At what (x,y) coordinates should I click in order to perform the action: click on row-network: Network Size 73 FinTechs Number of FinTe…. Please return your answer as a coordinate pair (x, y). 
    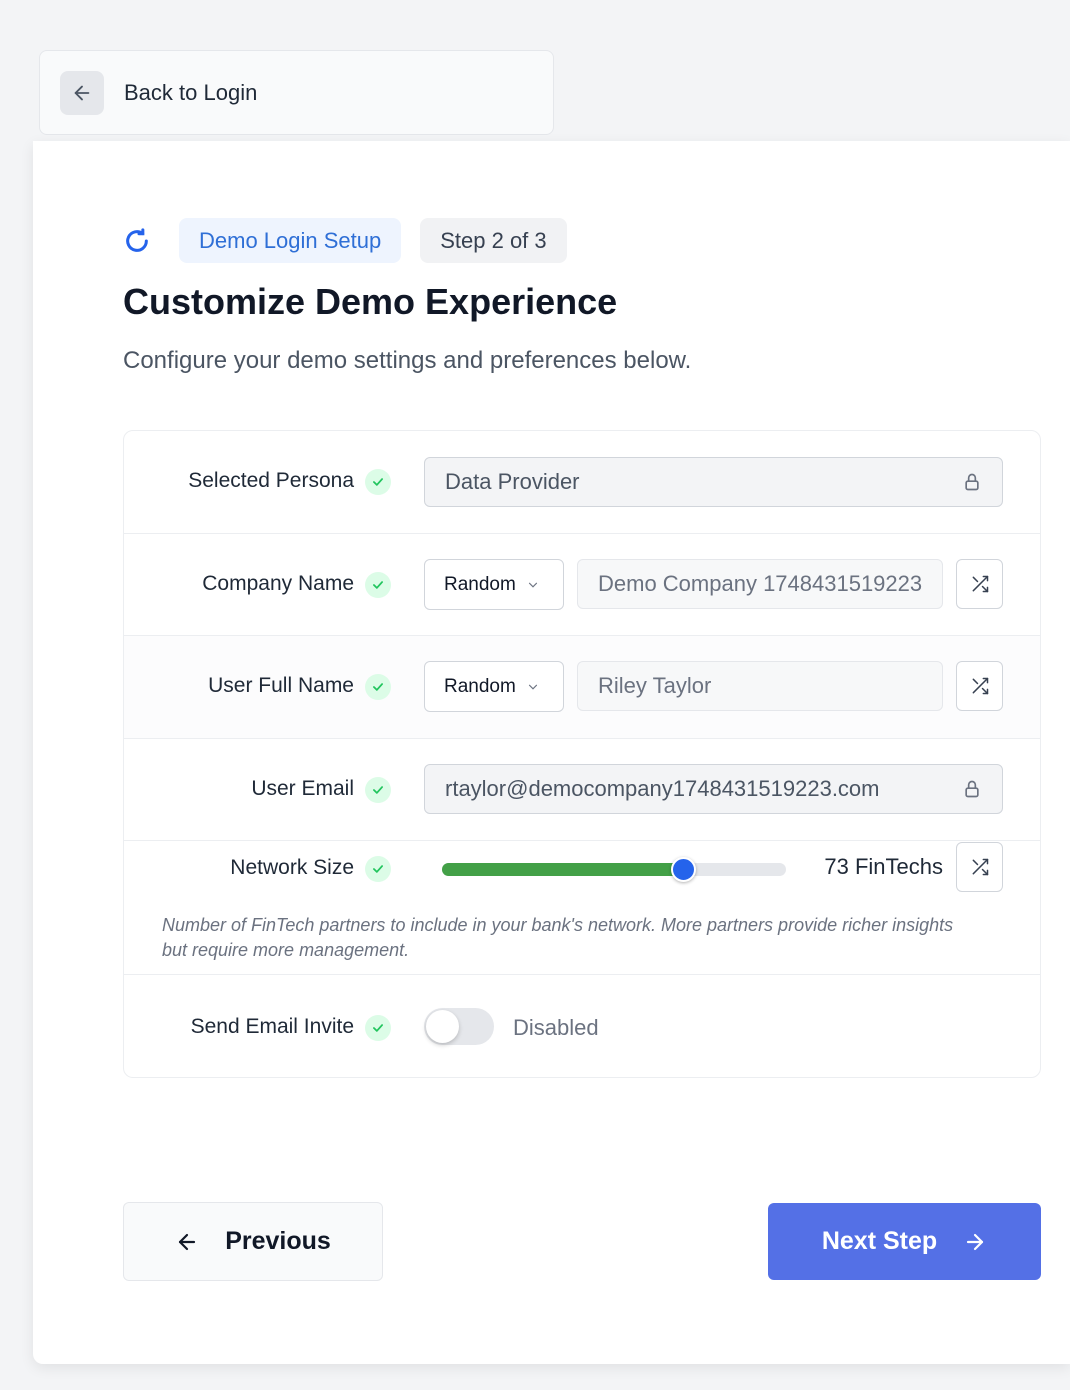
    Looking at the image, I should click on (582, 908).